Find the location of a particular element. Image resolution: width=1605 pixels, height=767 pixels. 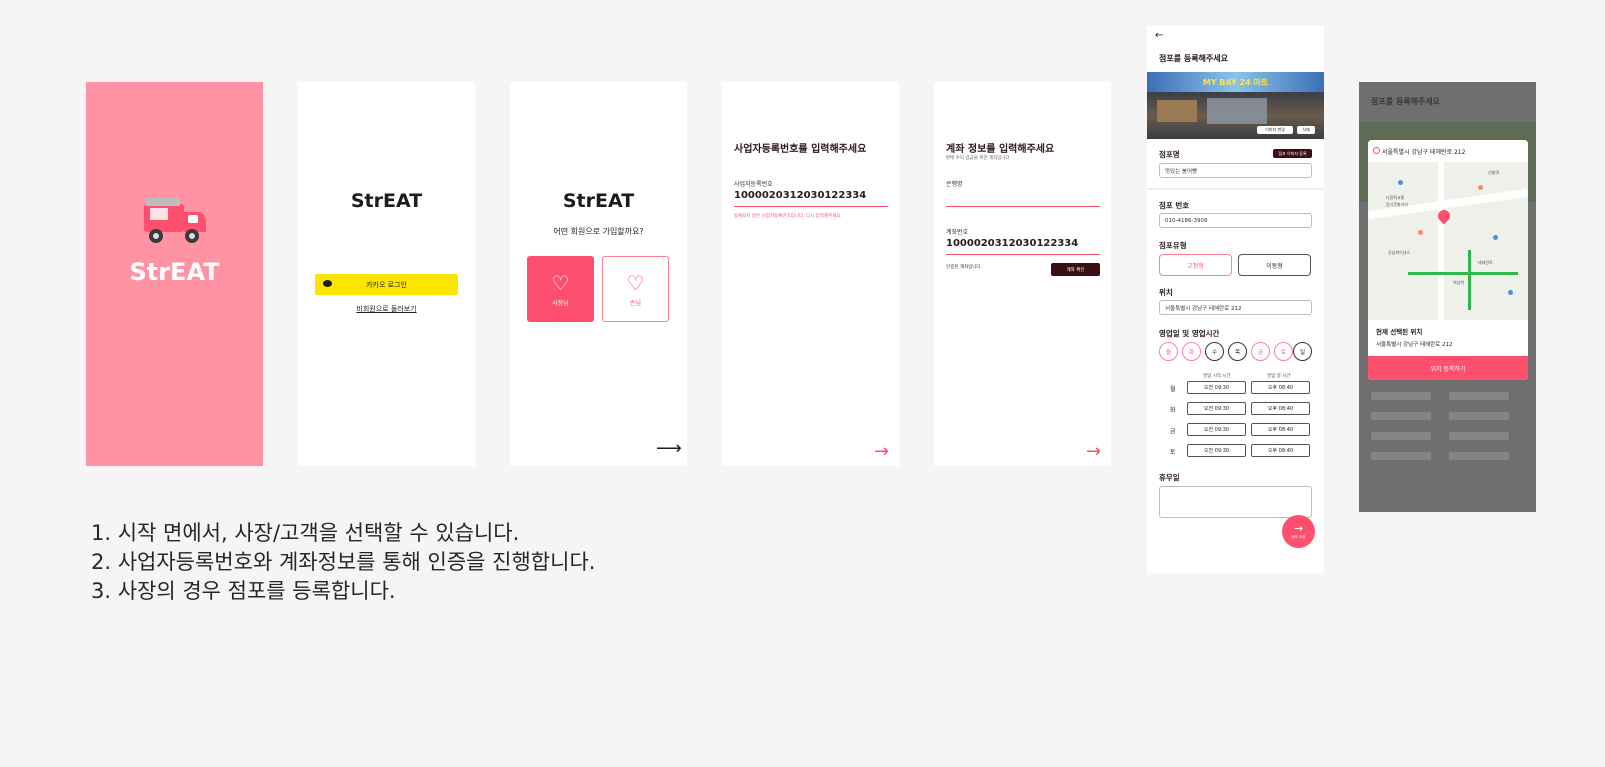

bank-label: 은행명 is located at coordinates (954, 184).